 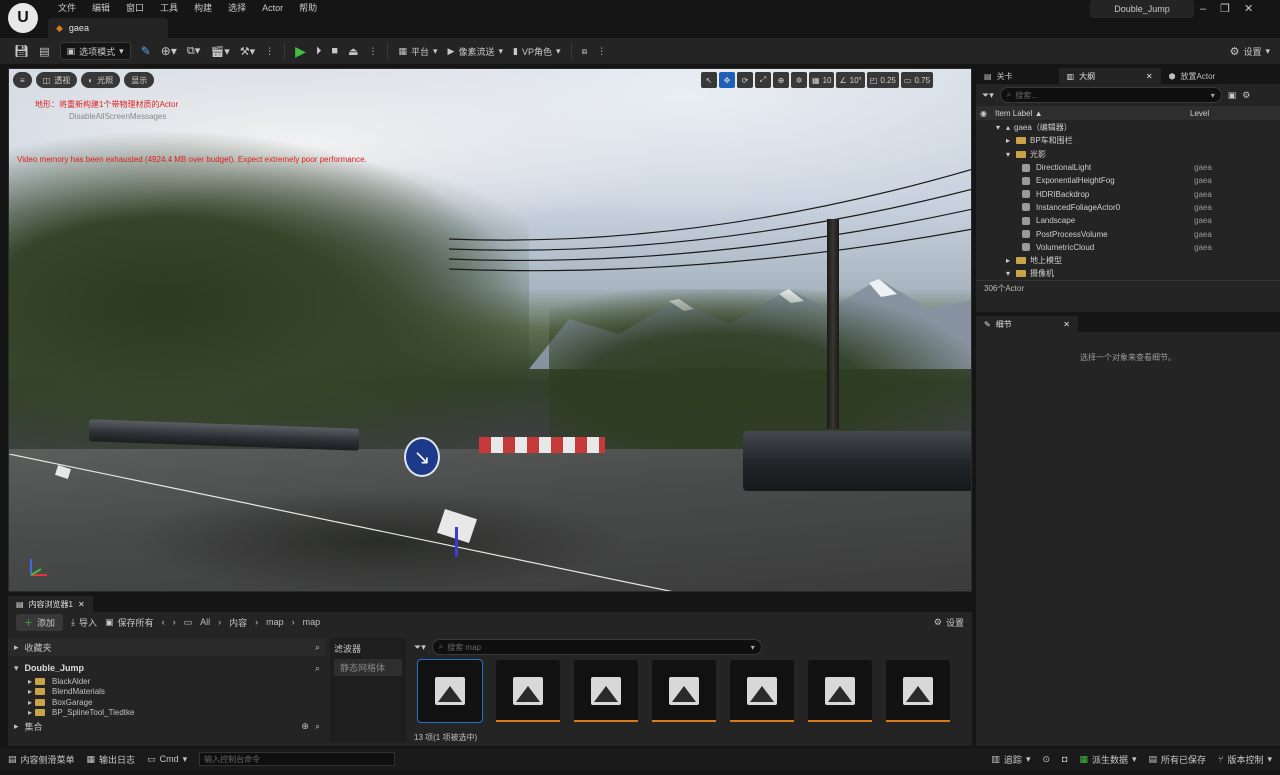 I want to click on menu-help: 帮助, so click(x=308, y=8).